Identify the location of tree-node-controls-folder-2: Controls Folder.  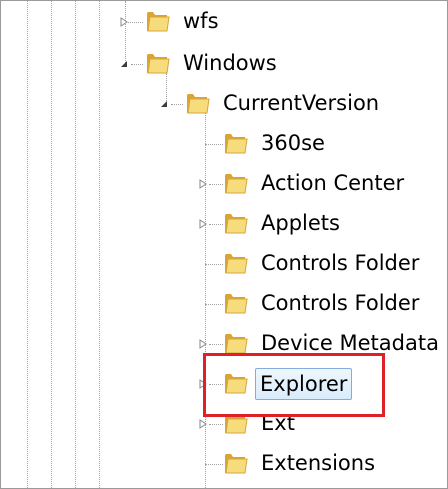
(224, 304).